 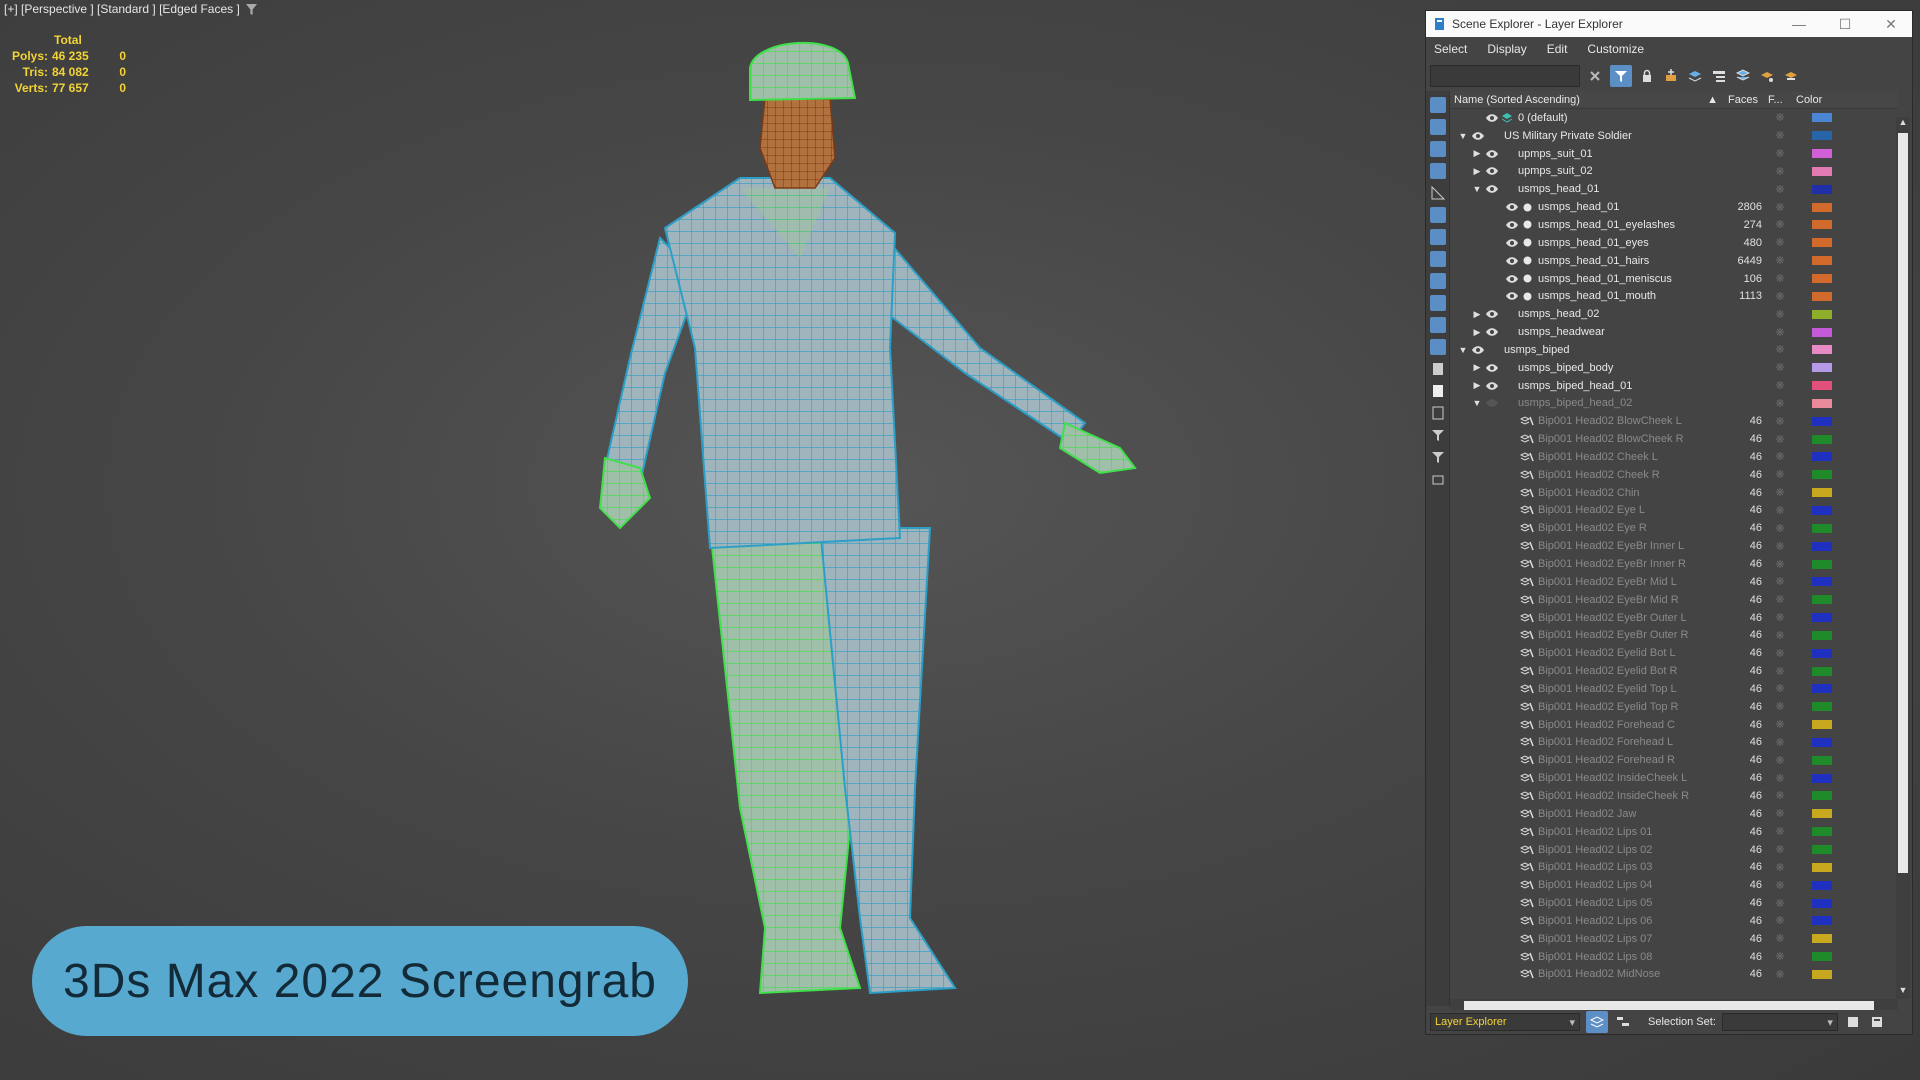 What do you see at coordinates (251, 9) in the screenshot?
I see `viewport-filter-icon` at bounding box center [251, 9].